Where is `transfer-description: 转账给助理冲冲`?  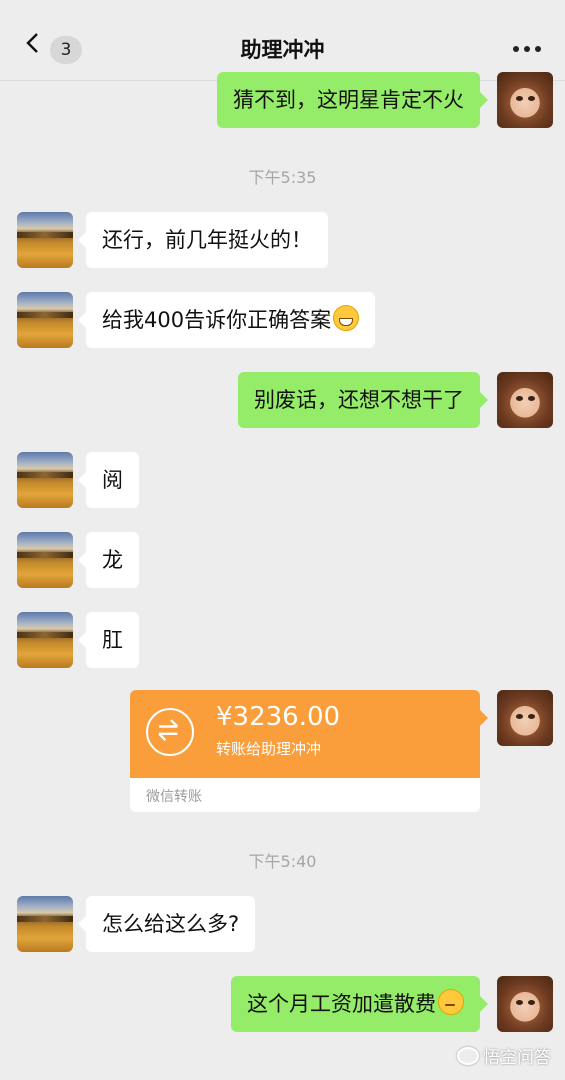 transfer-description: 转账给助理冲冲 is located at coordinates (269, 749).